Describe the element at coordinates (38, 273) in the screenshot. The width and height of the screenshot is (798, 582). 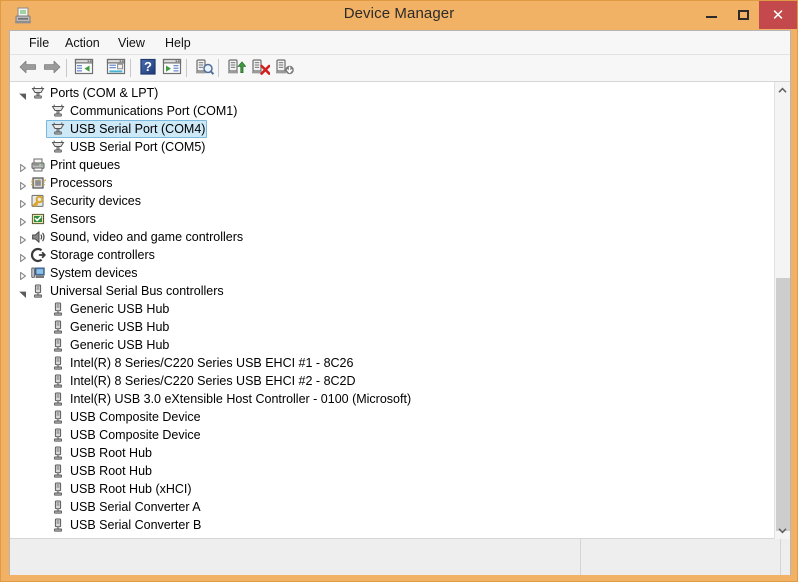
I see `system-icon` at that location.